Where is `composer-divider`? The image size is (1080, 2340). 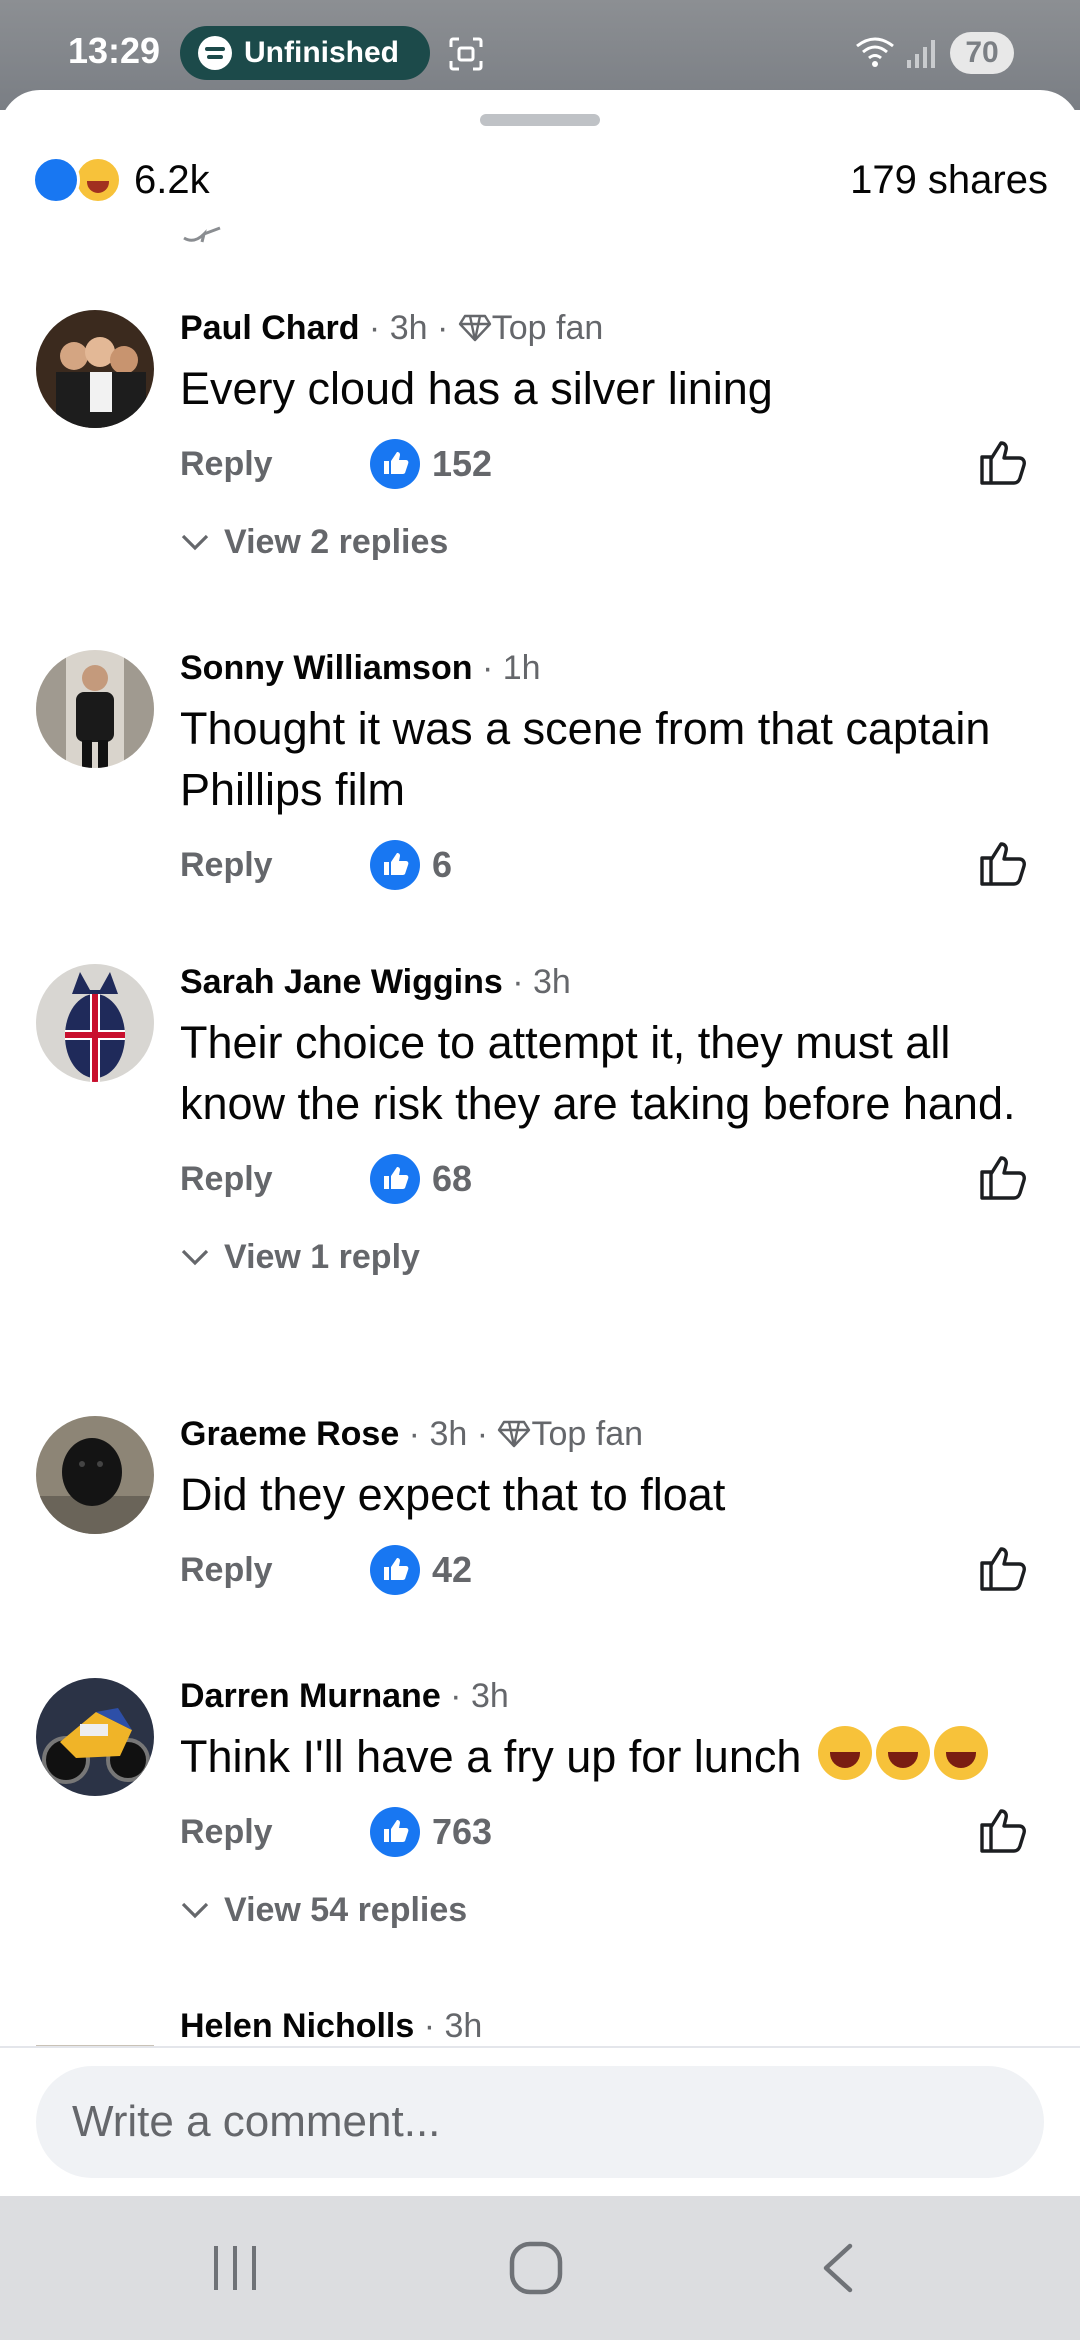
composer-divider is located at coordinates (540, 2047).